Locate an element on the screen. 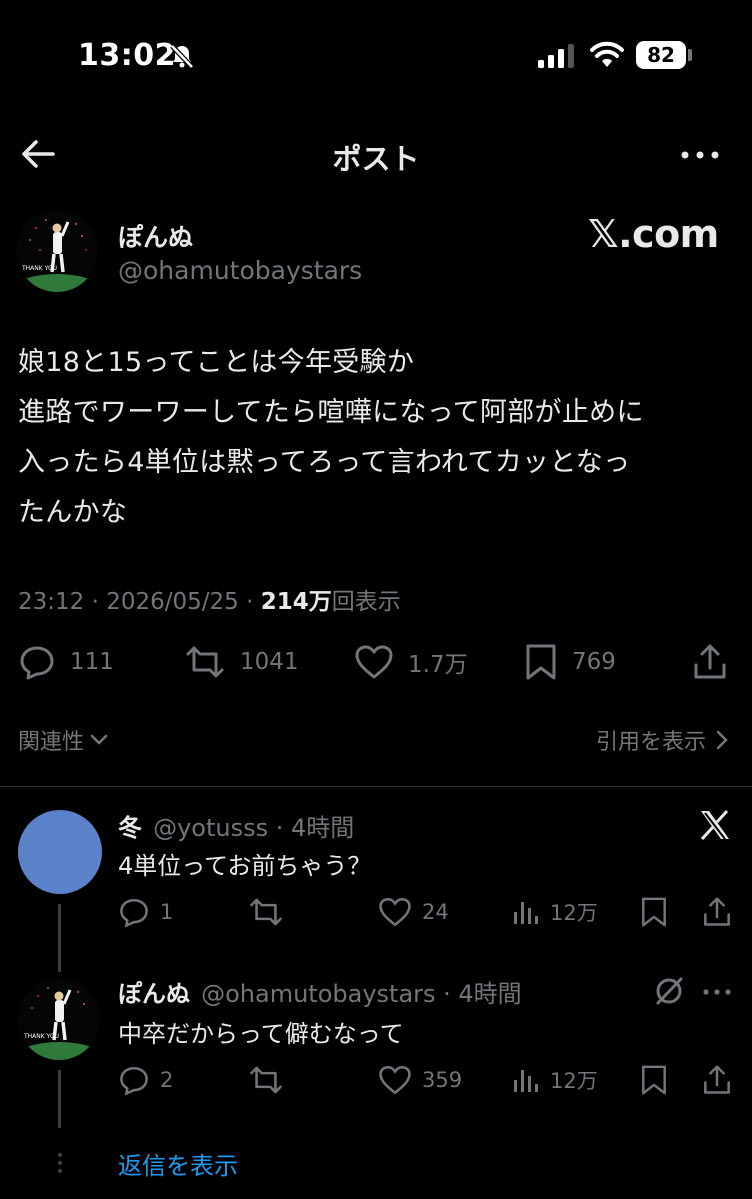  view-label: 回表示 is located at coordinates (366, 602).